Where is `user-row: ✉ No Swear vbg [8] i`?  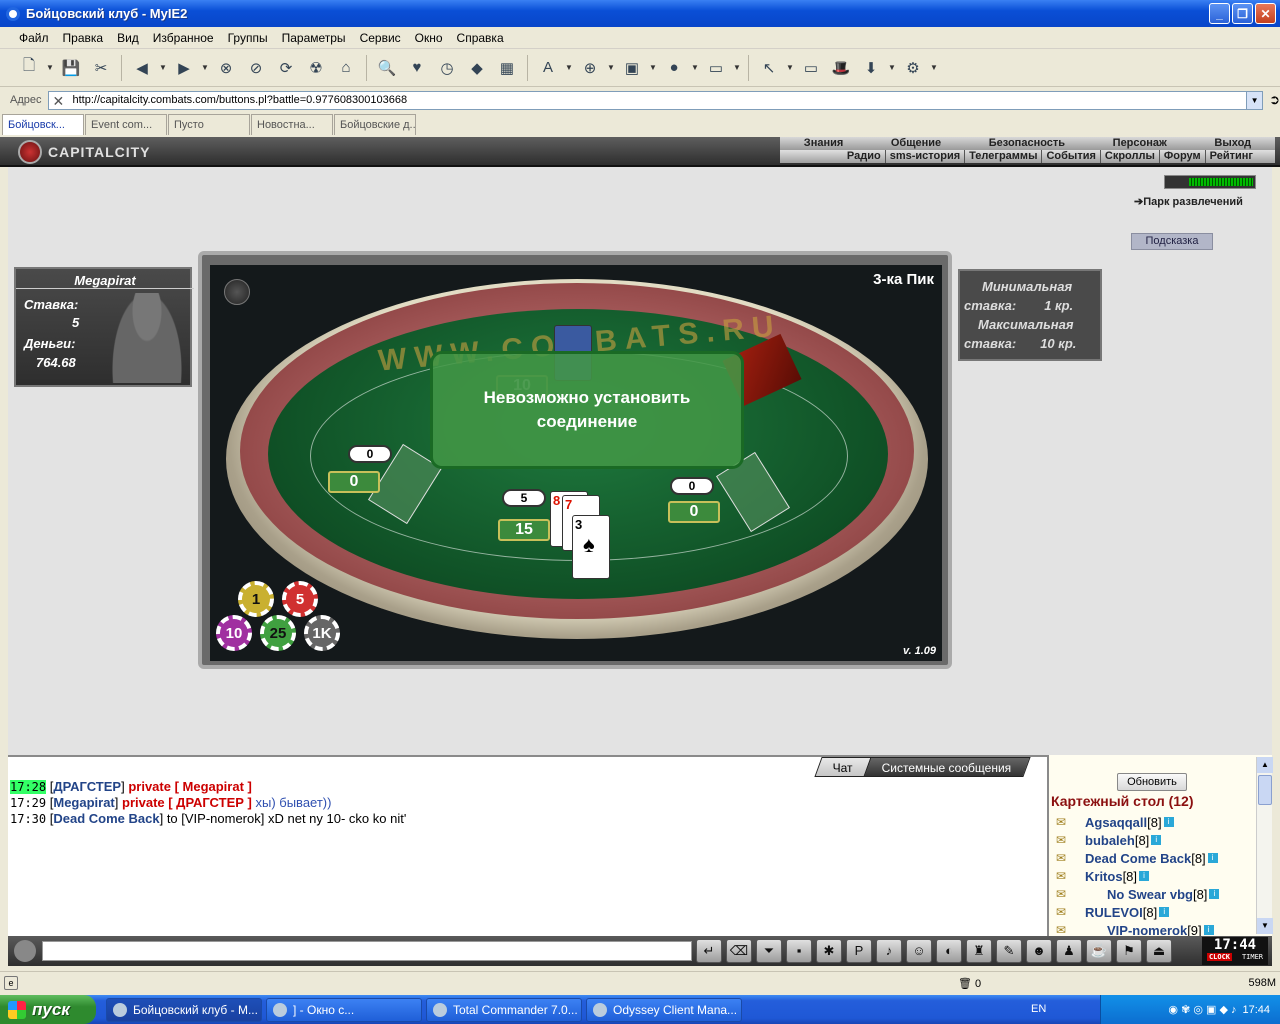
user-row: ✉ No Swear vbg [8] i is located at coordinates (1153, 894).